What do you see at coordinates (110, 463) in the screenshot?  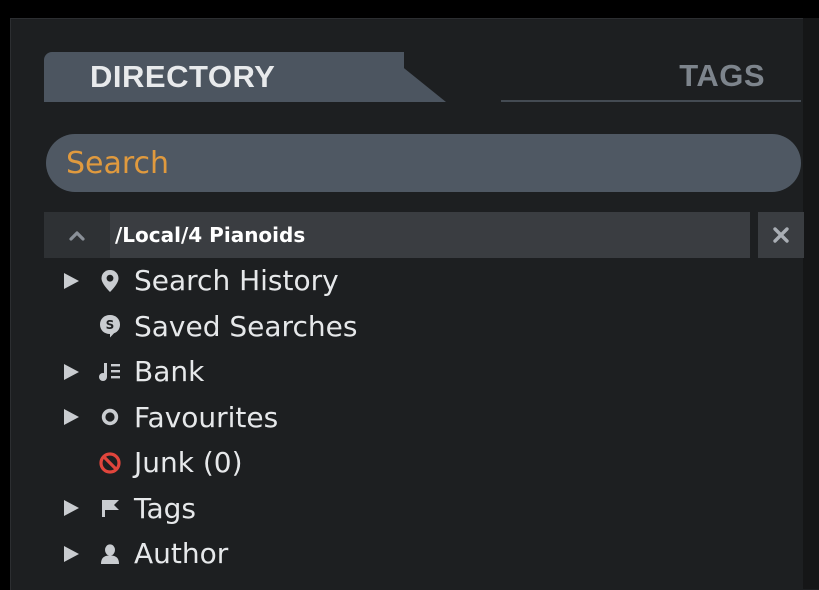 I see `junk-icon` at bounding box center [110, 463].